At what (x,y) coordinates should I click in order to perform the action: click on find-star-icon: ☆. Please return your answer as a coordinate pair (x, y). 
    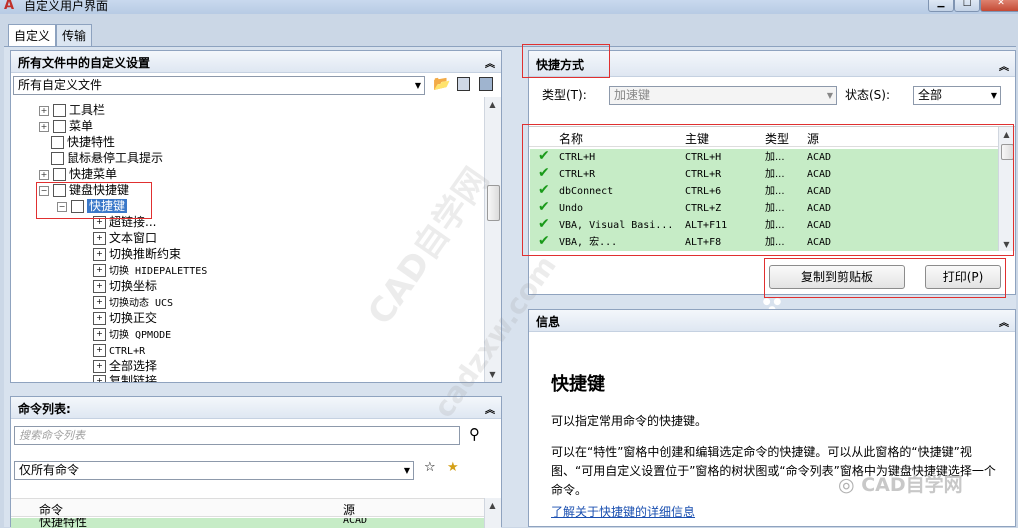
    Looking at the image, I should click on (430, 467).